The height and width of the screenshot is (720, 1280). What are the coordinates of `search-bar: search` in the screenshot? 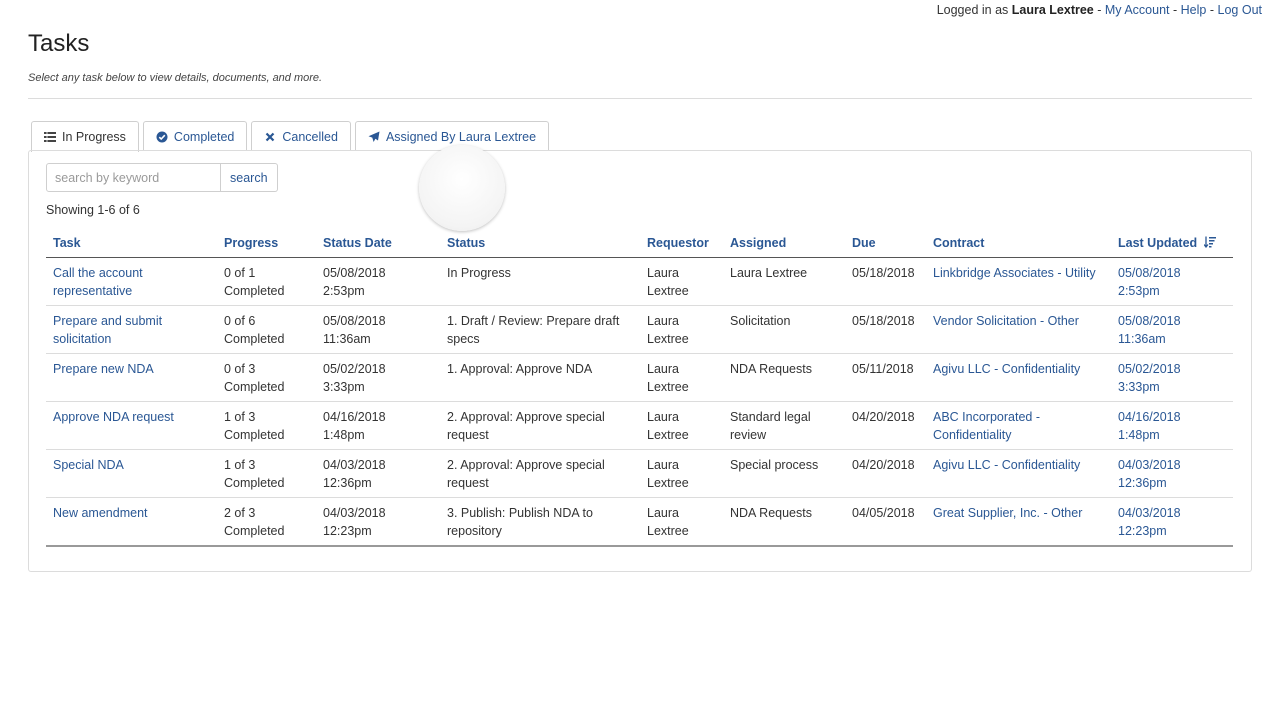 It's located at (162, 177).